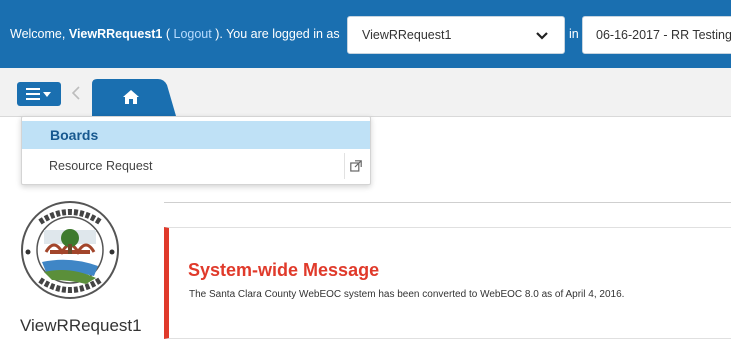 The width and height of the screenshot is (731, 350). Describe the element at coordinates (196, 166) in the screenshot. I see `menu-item-resource-request: Resource Request` at that location.